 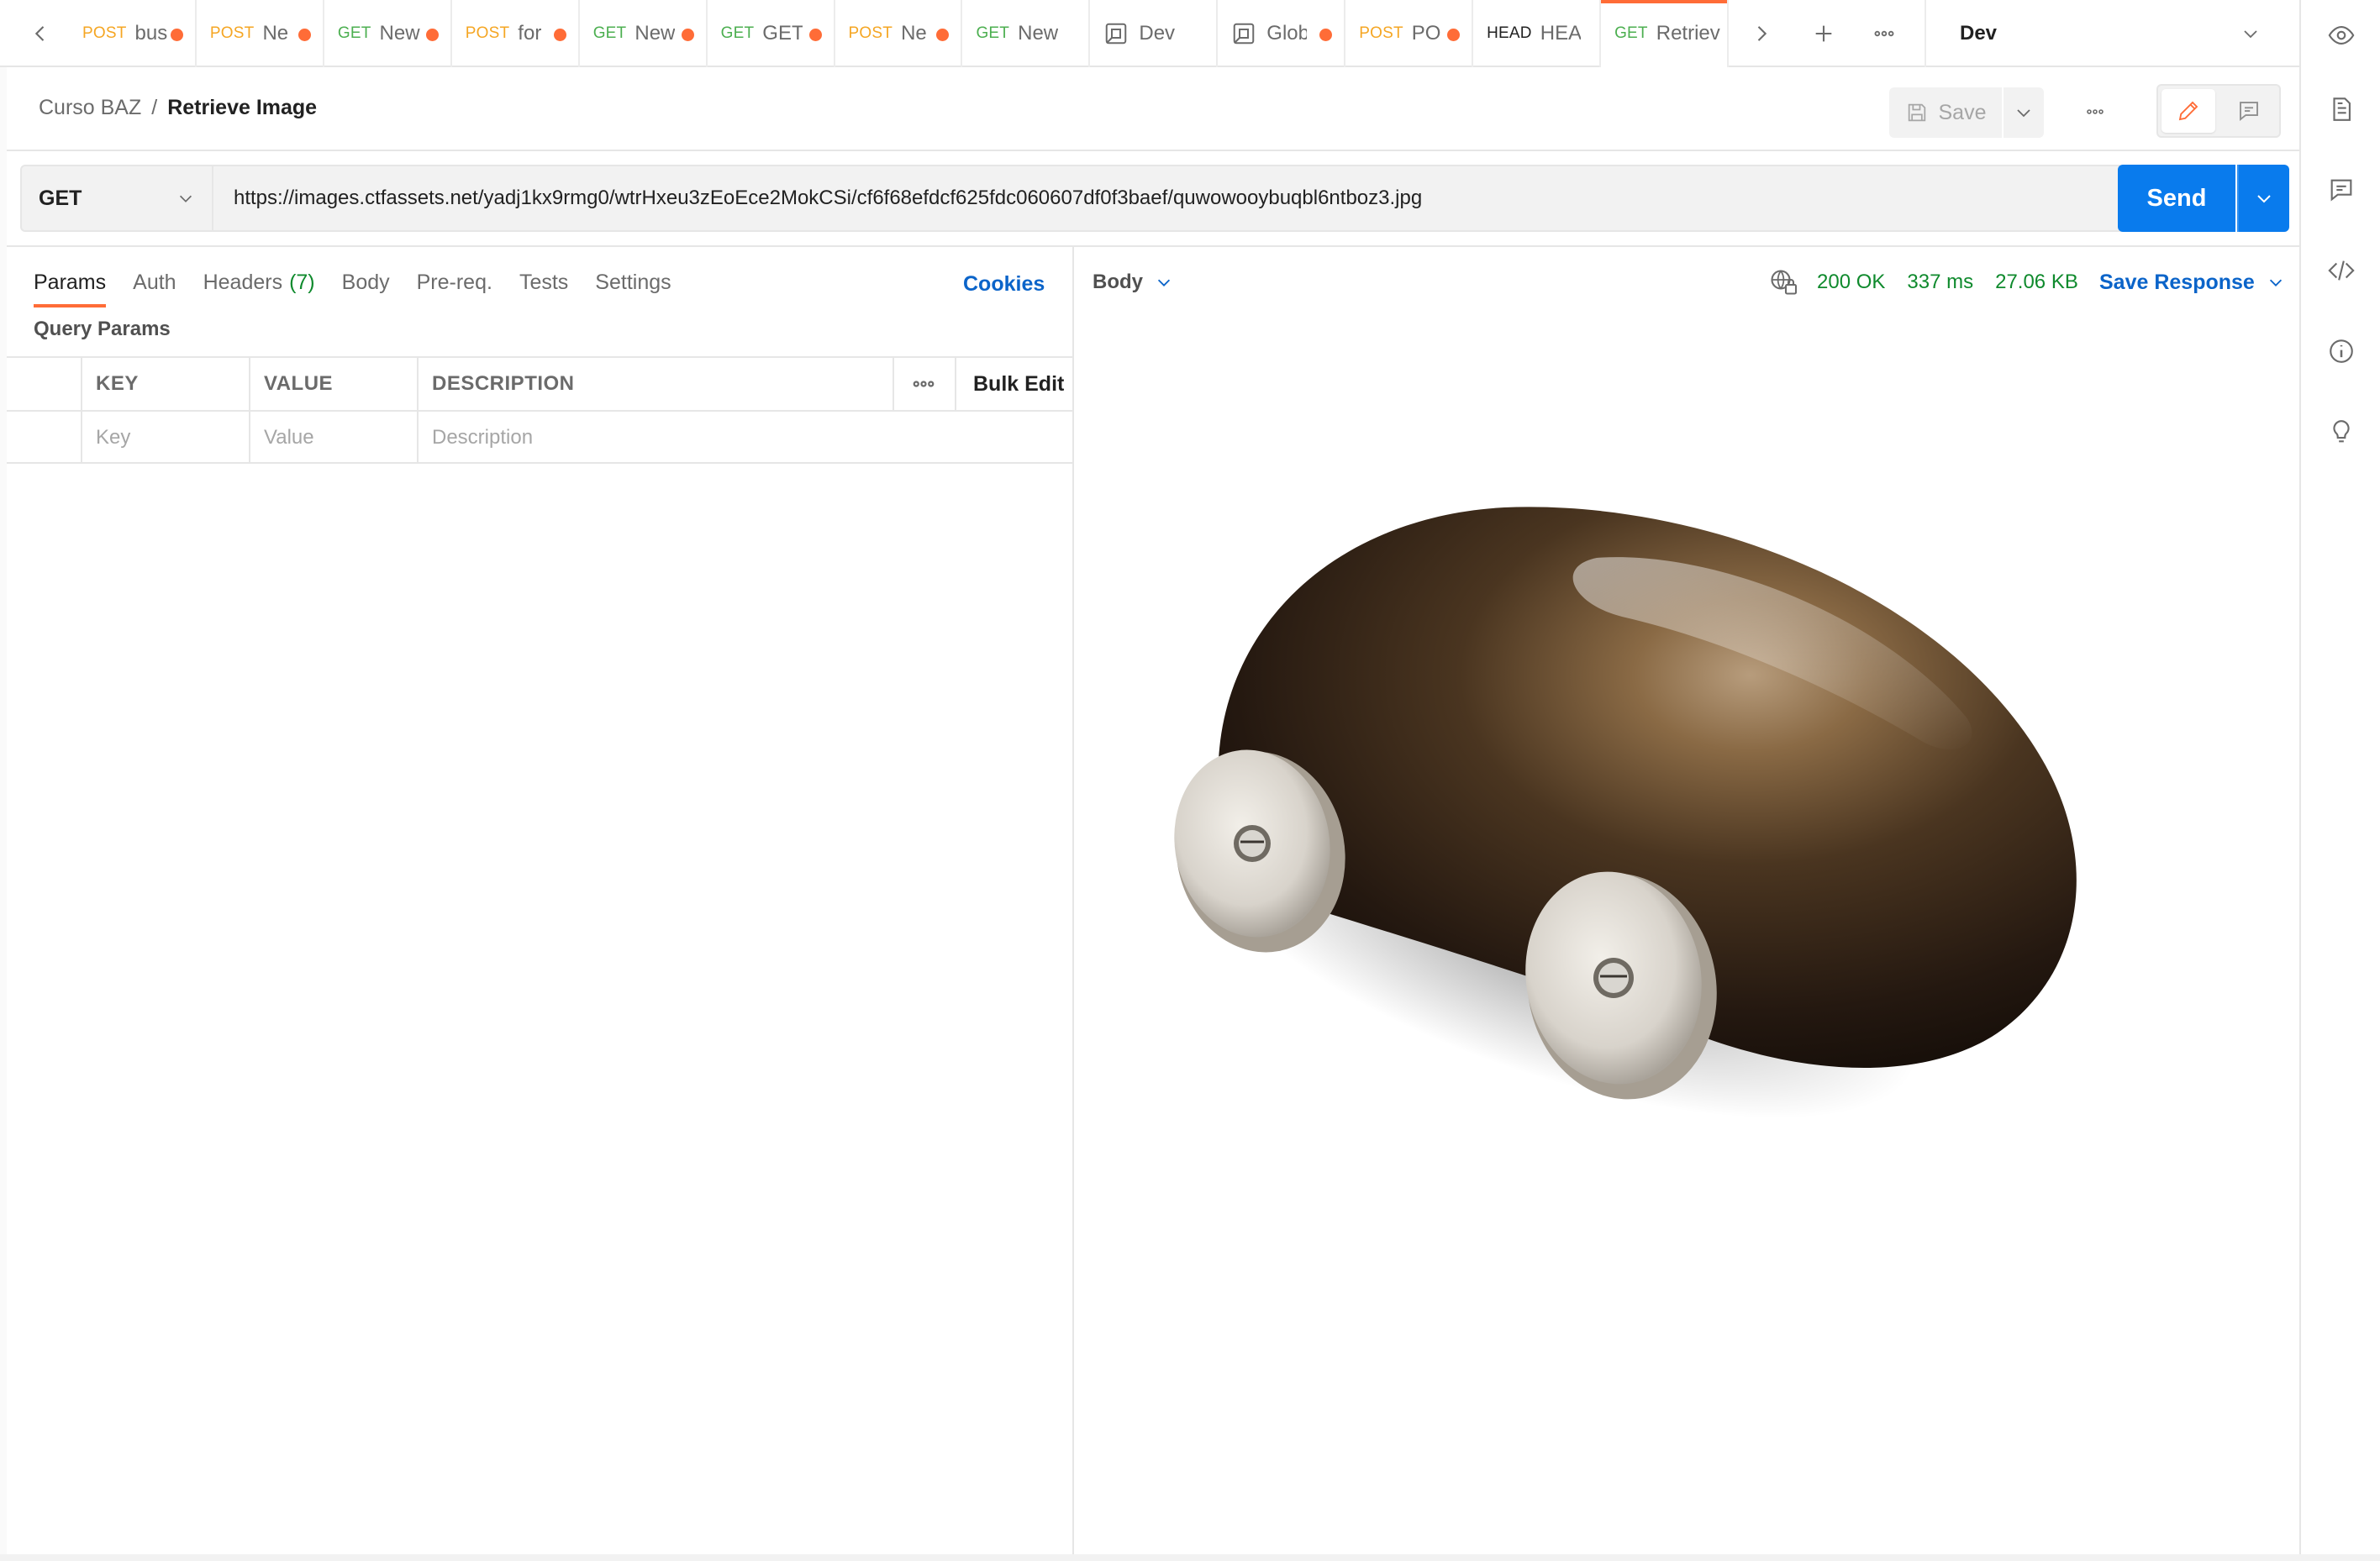 I want to click on scroll-tabs-right-button, so click(x=1761, y=33).